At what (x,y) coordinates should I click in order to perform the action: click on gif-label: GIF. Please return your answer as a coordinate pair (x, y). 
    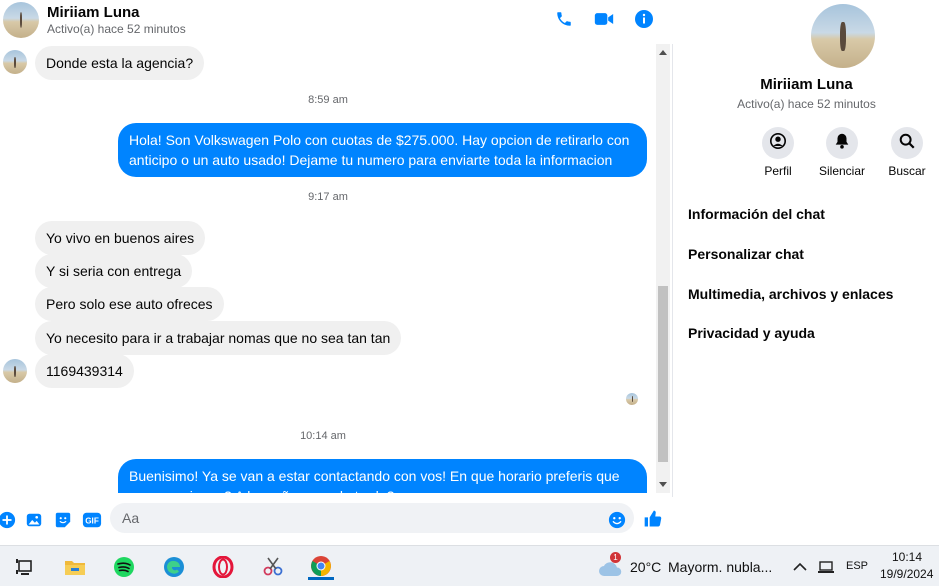
    Looking at the image, I should click on (92, 521).